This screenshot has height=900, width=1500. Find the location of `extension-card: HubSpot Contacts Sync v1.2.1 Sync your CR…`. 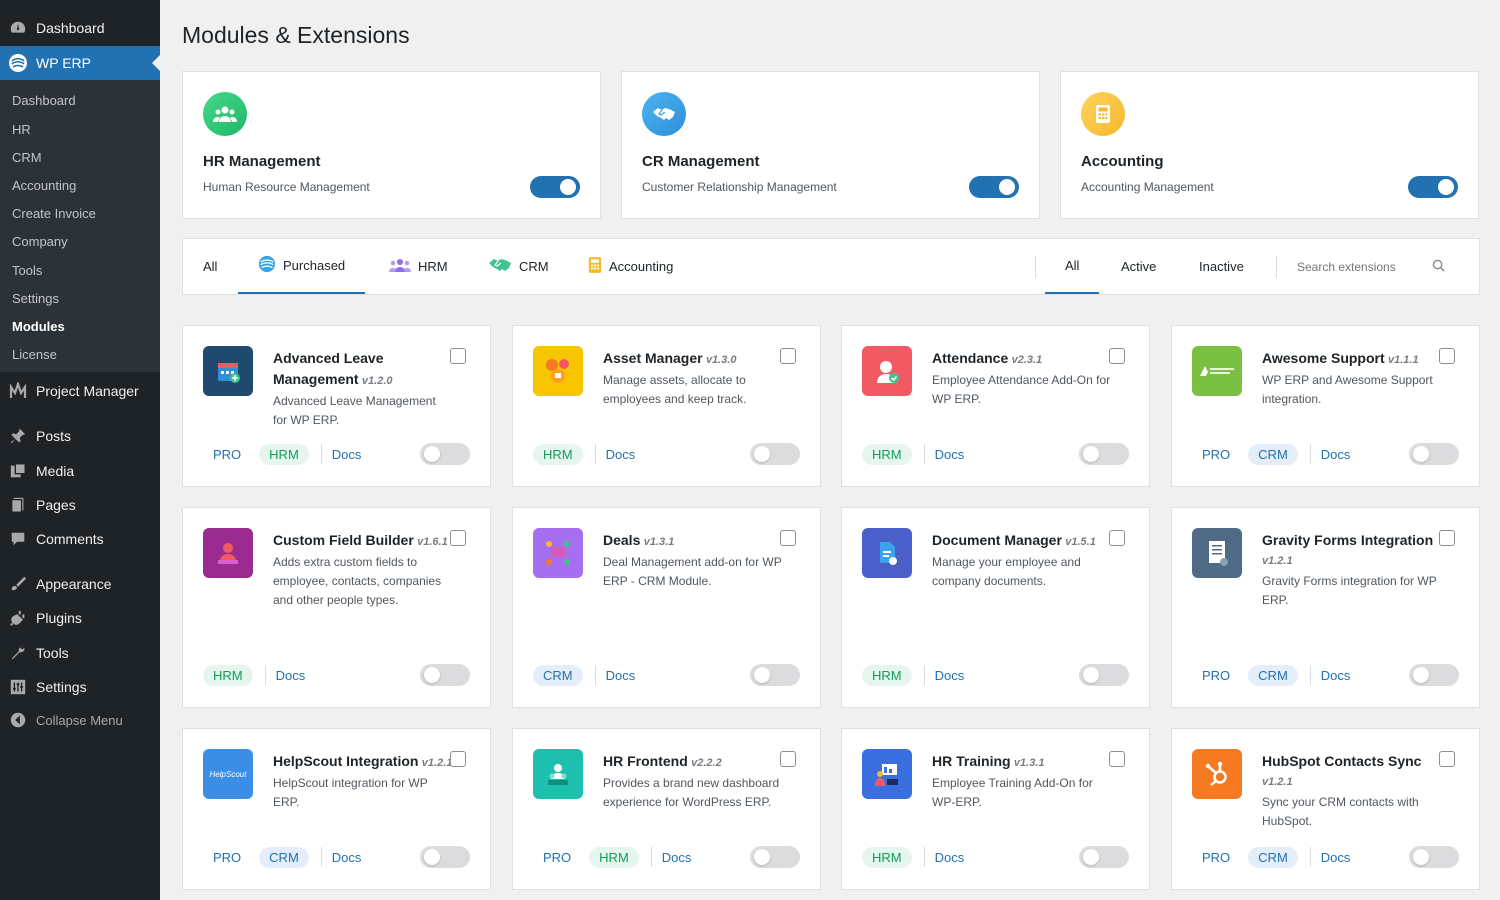

extension-card: HubSpot Contacts Sync v1.2.1 Sync your CR… is located at coordinates (1325, 809).